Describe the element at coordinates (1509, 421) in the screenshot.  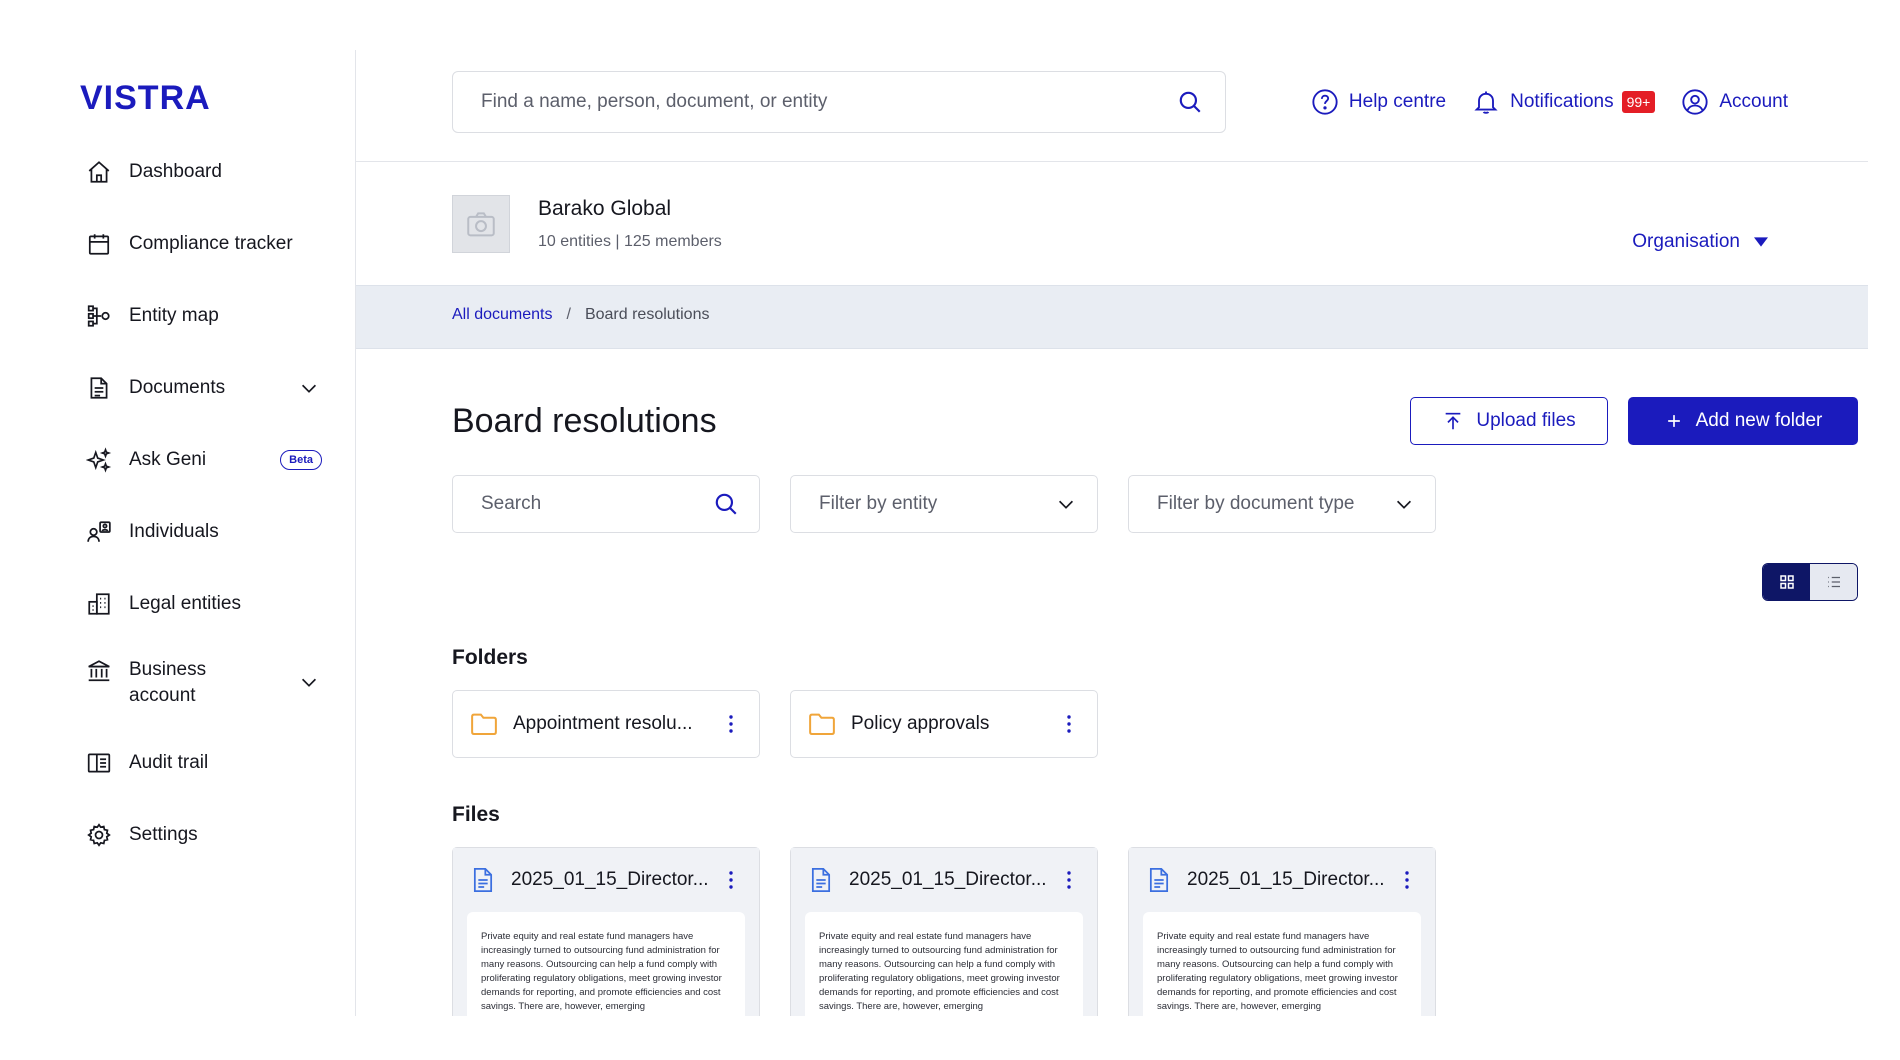
I see `upload-files-button: Upload files` at that location.